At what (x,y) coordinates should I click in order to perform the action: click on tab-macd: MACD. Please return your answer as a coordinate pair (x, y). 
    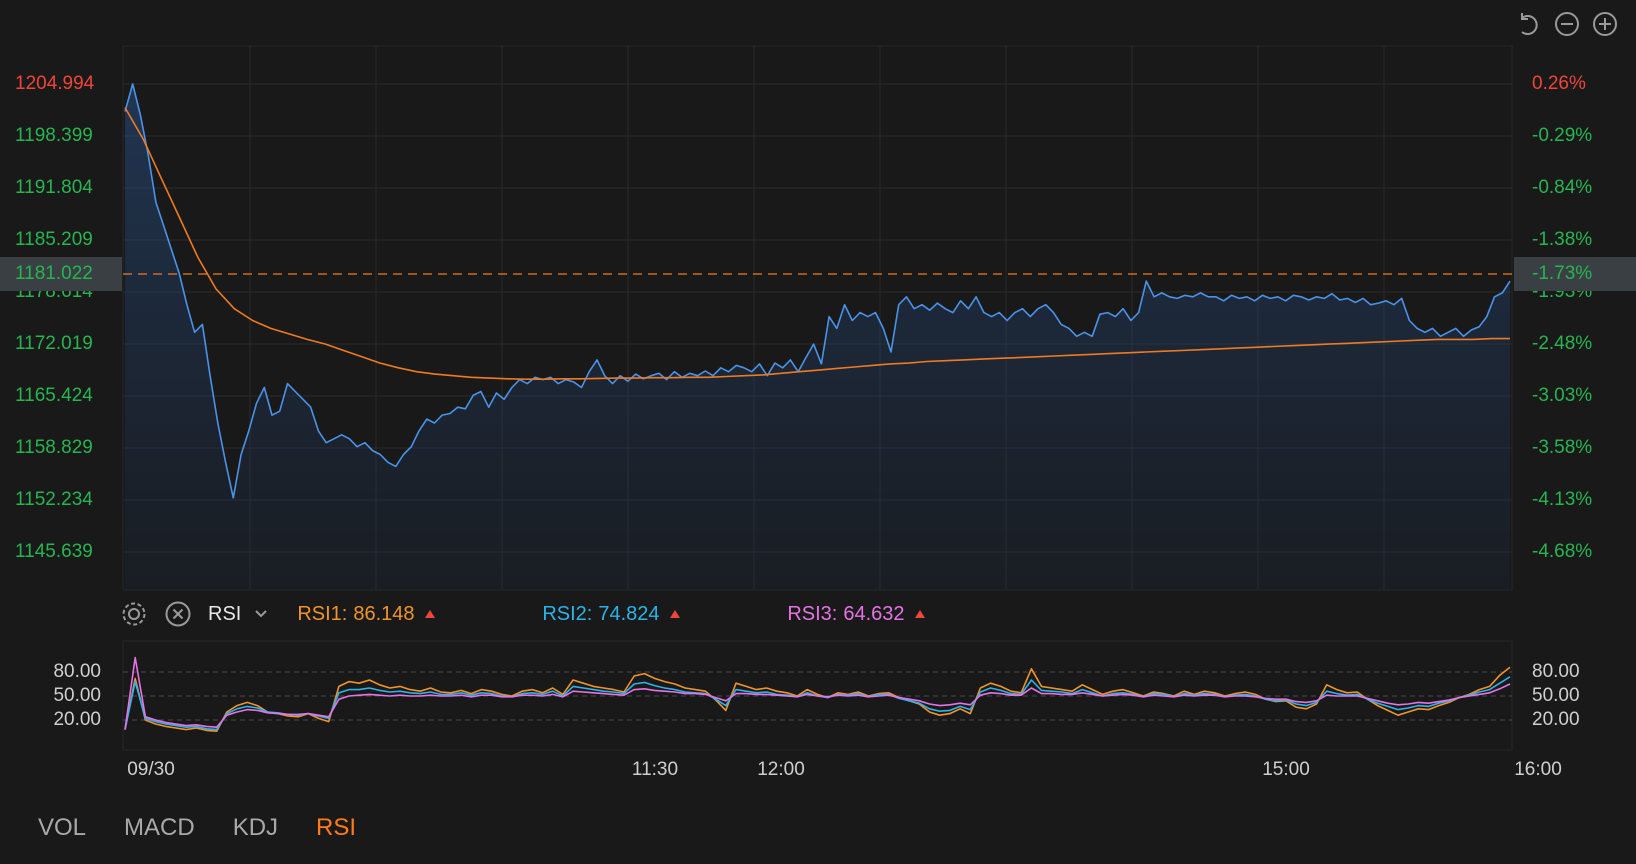
    Looking at the image, I should click on (159, 828).